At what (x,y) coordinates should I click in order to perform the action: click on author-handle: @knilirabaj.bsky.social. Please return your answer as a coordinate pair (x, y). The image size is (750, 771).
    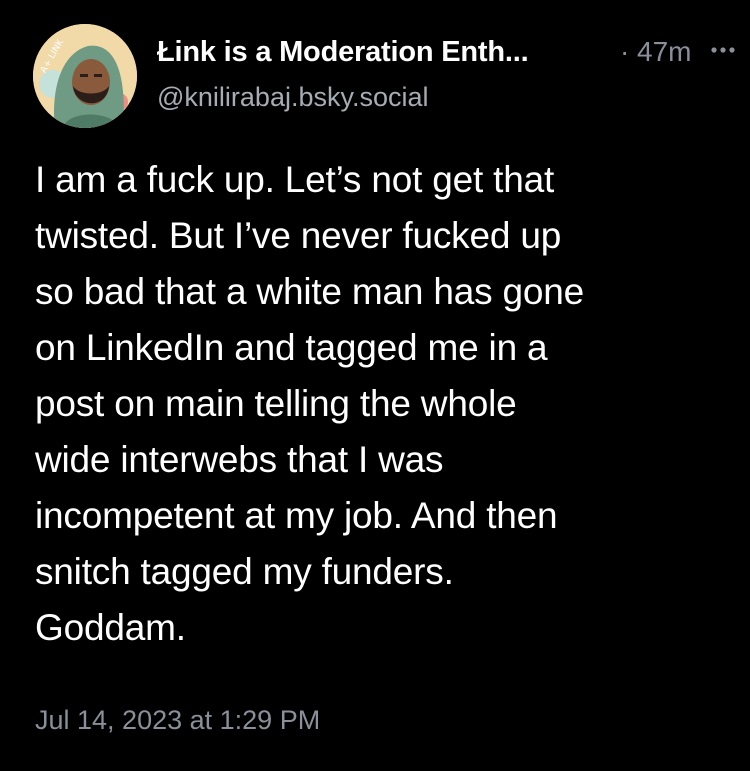
    Looking at the image, I should click on (293, 97).